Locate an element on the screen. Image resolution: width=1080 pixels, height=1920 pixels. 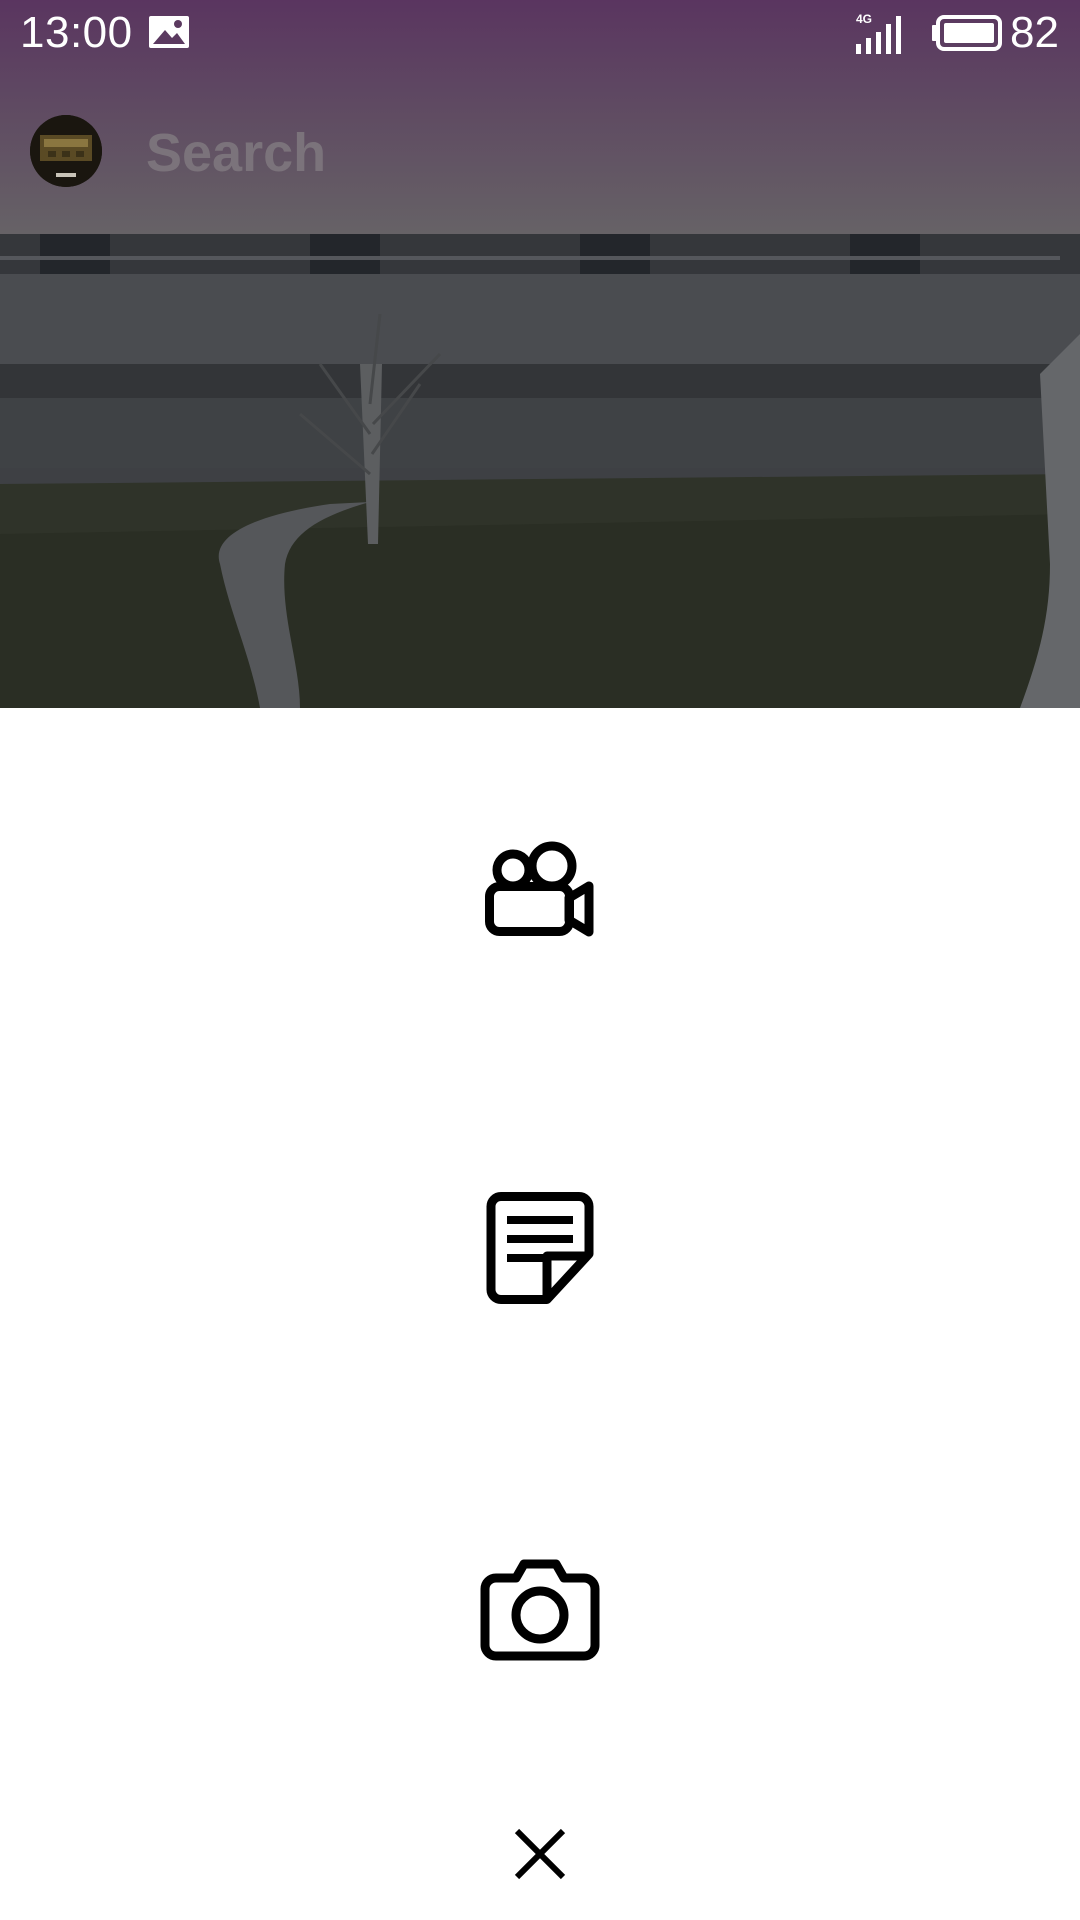
video-camera-icon is located at coordinates (539, 889).